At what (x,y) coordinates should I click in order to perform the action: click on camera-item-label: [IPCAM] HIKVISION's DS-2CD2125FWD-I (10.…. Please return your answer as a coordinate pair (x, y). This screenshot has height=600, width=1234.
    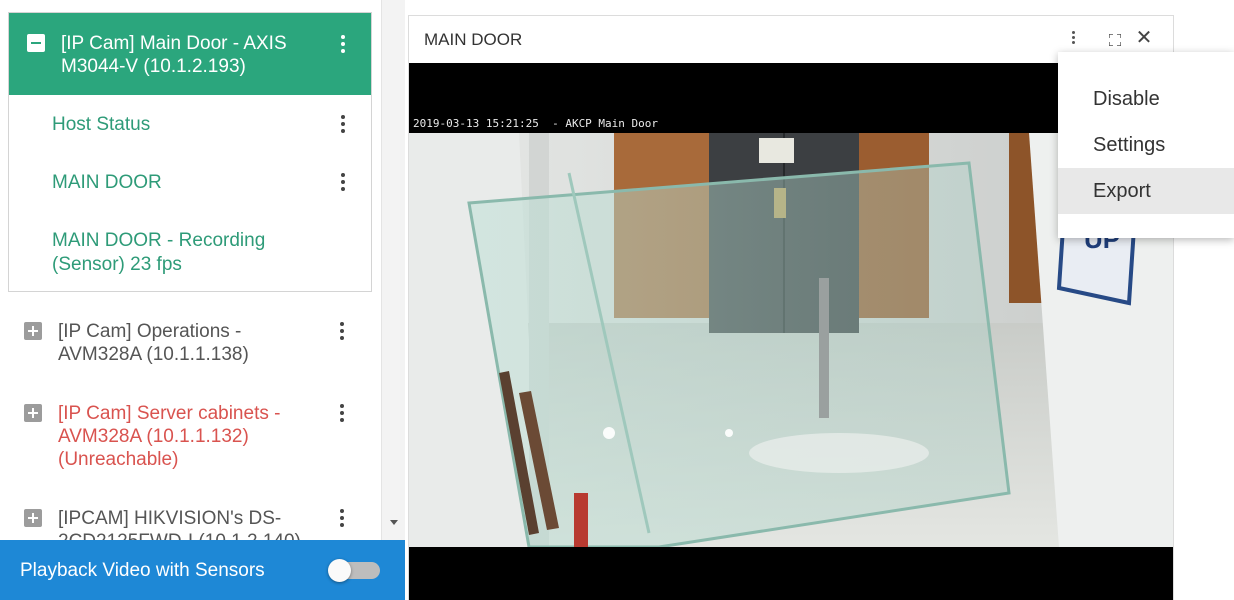
    Looking at the image, I should click on (179, 524).